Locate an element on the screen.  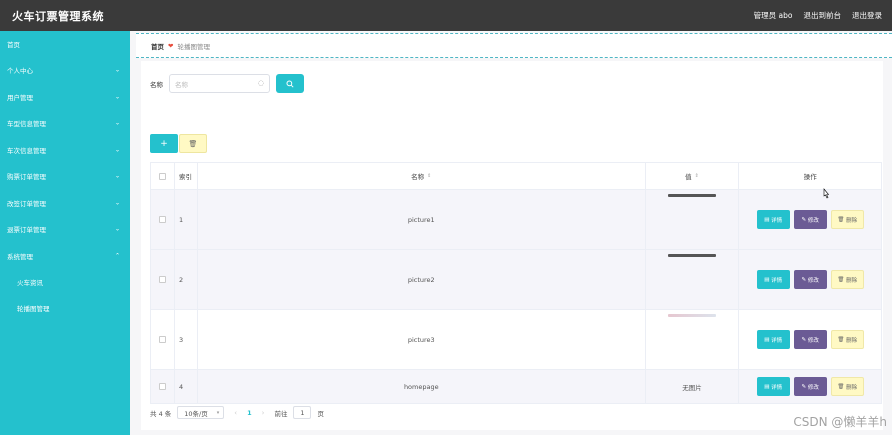
admin-label: 管理员 abo is located at coordinates (773, 15).